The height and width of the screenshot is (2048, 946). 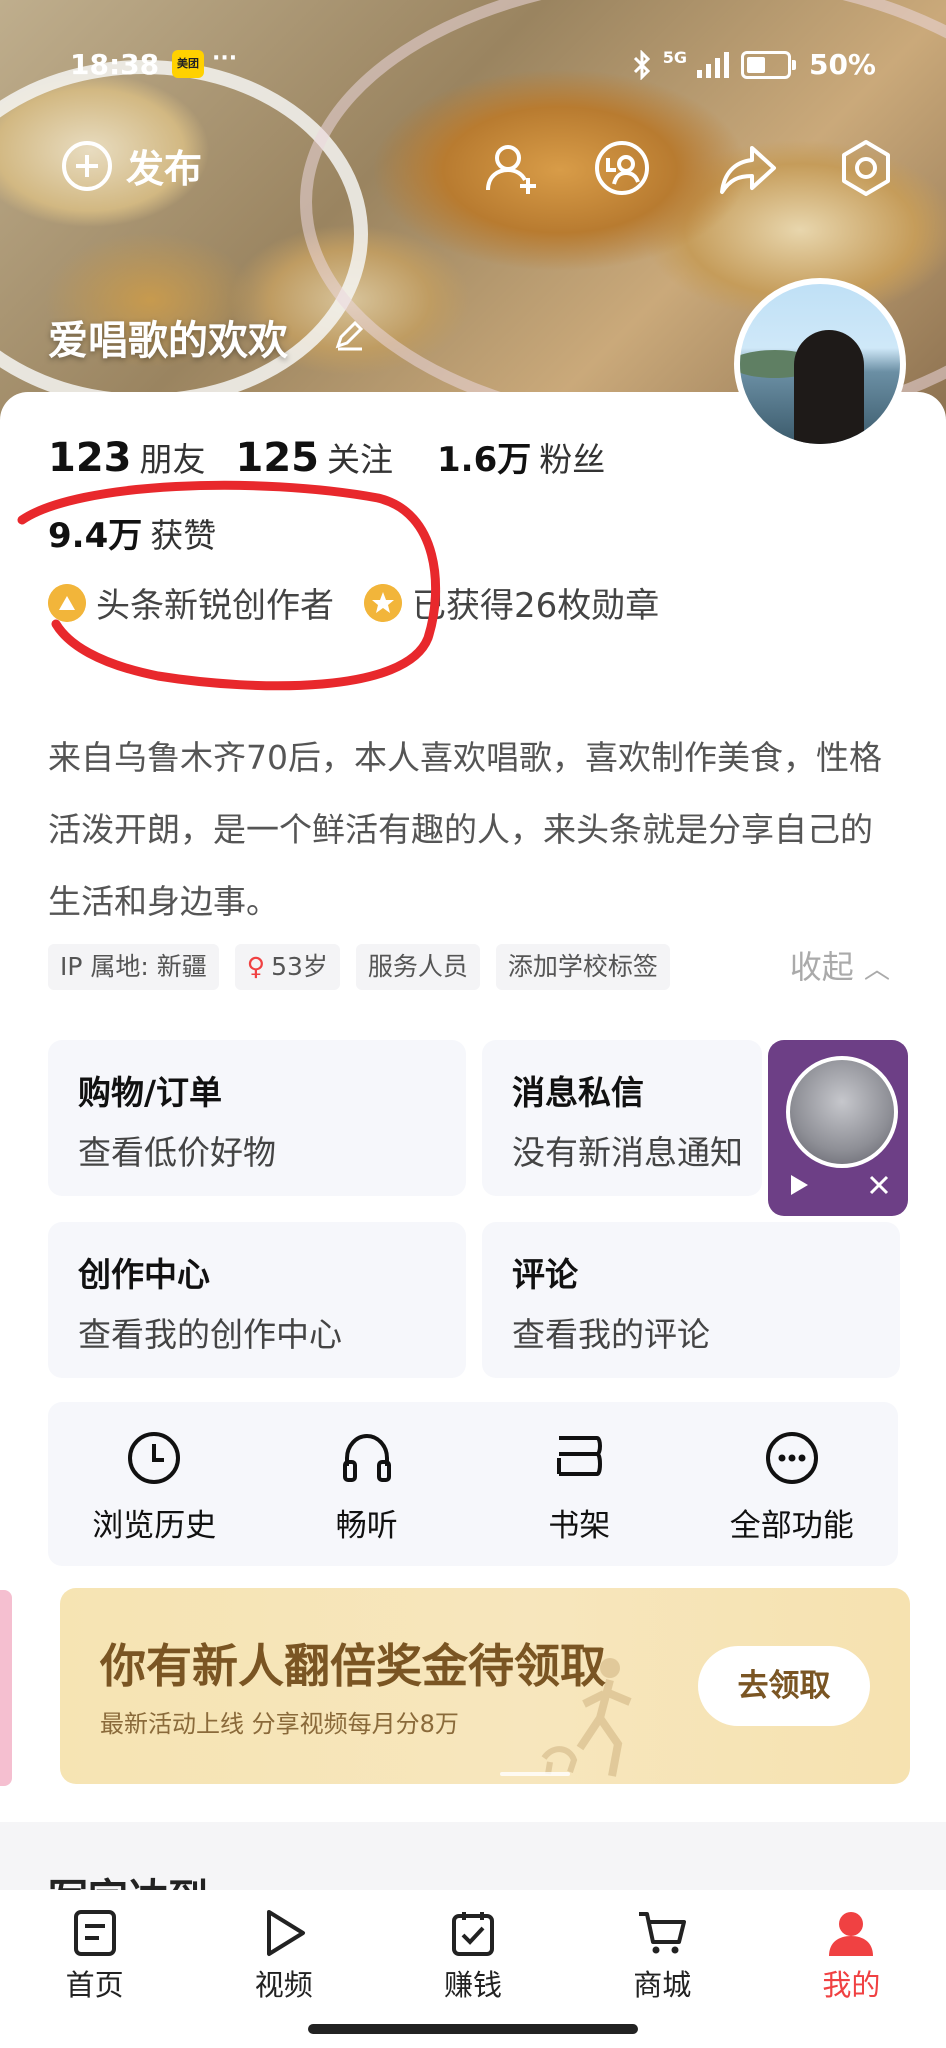 I want to click on headphones-icon, so click(x=366, y=1457).